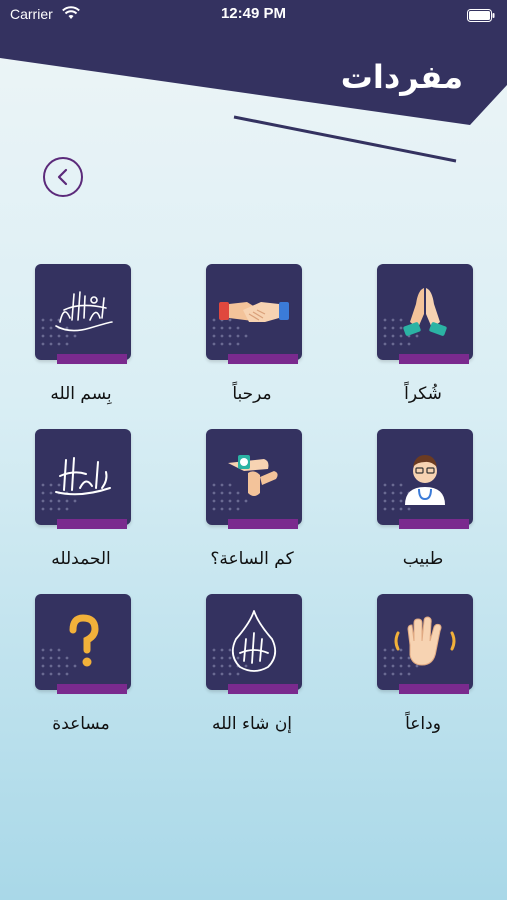 The image size is (507, 900). Describe the element at coordinates (83, 312) in the screenshot. I see `bismillah-calligraphy-icon` at that location.